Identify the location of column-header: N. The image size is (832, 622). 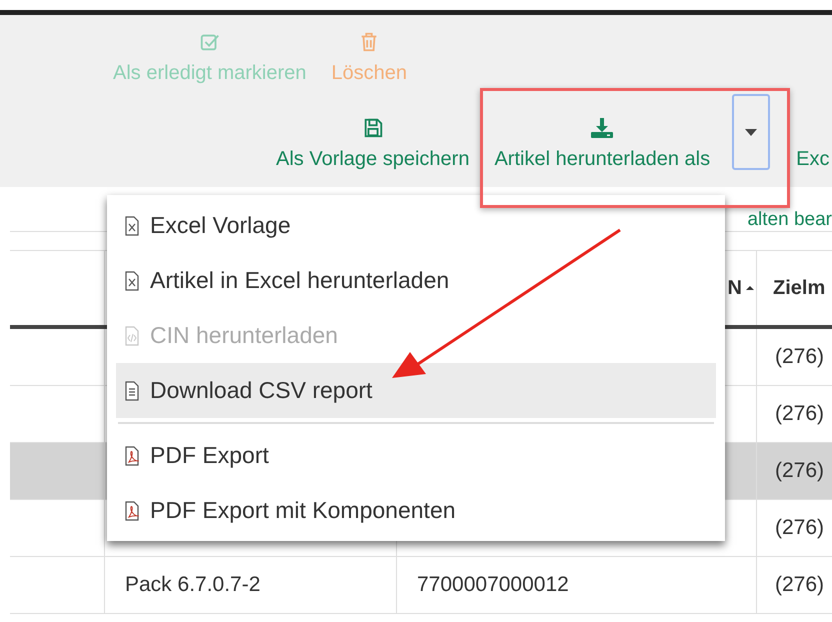
(735, 288).